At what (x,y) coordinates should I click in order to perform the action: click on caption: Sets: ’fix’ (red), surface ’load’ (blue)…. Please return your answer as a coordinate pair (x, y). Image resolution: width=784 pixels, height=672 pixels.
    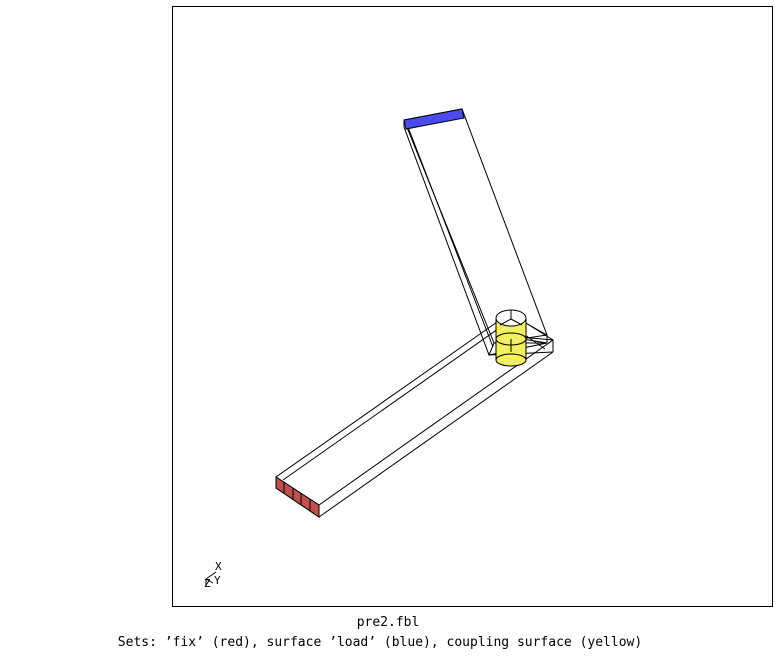
    Looking at the image, I should click on (392, 643).